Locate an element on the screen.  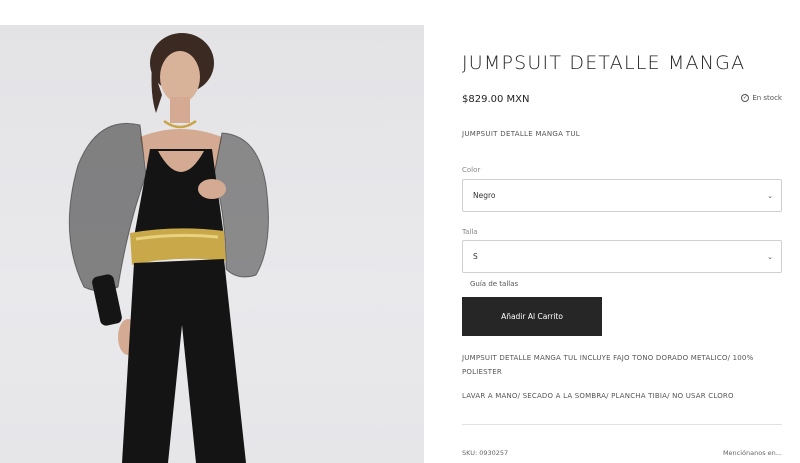
check-circle-icon: ✓ is located at coordinates (745, 98).